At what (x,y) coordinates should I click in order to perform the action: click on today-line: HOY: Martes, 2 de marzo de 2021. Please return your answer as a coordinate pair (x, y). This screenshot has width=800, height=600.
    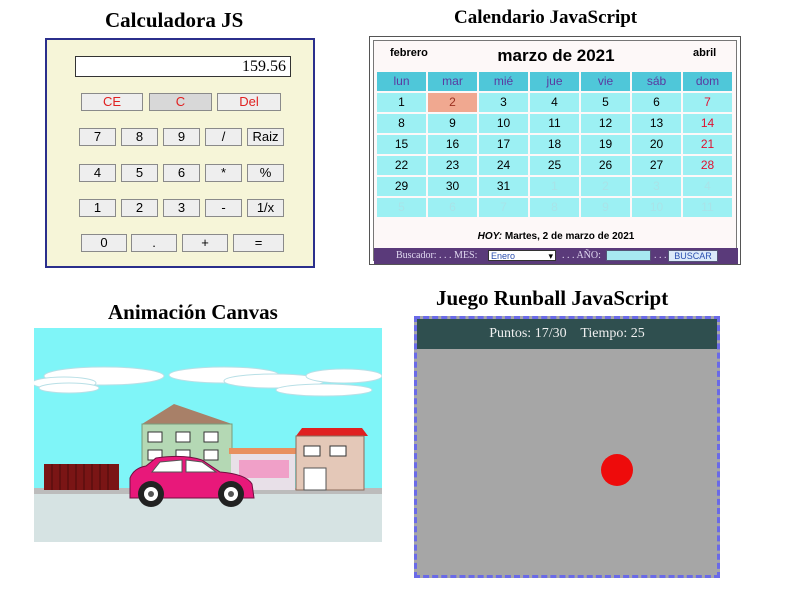
    Looking at the image, I should click on (556, 236).